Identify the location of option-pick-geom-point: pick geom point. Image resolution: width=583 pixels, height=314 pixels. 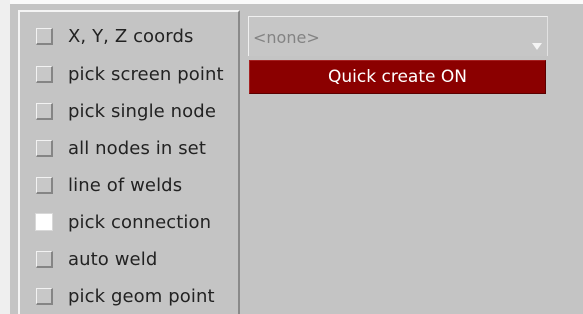
(128, 296).